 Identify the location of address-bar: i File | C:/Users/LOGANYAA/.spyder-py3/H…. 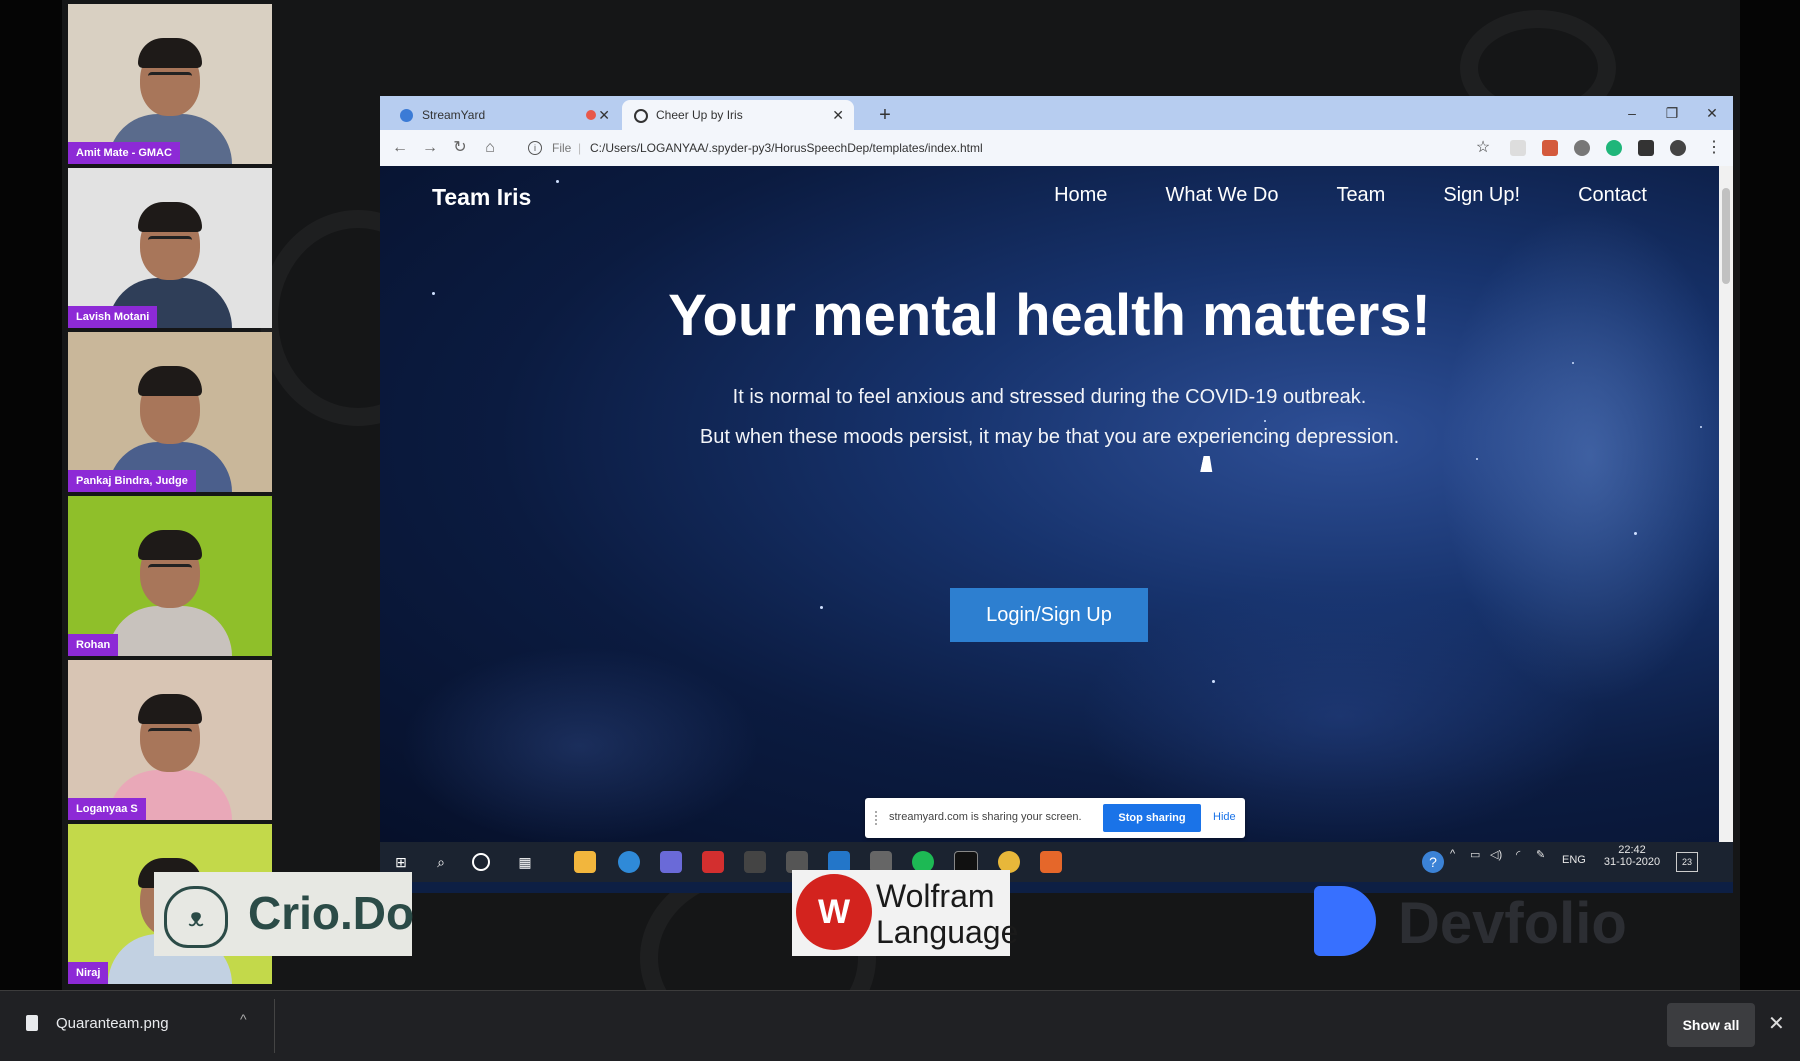
(1045, 148).